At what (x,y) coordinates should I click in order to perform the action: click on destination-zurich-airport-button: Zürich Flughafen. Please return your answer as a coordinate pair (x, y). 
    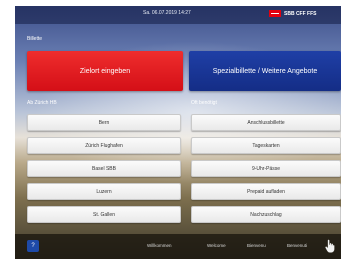
    Looking at the image, I should click on (104, 145).